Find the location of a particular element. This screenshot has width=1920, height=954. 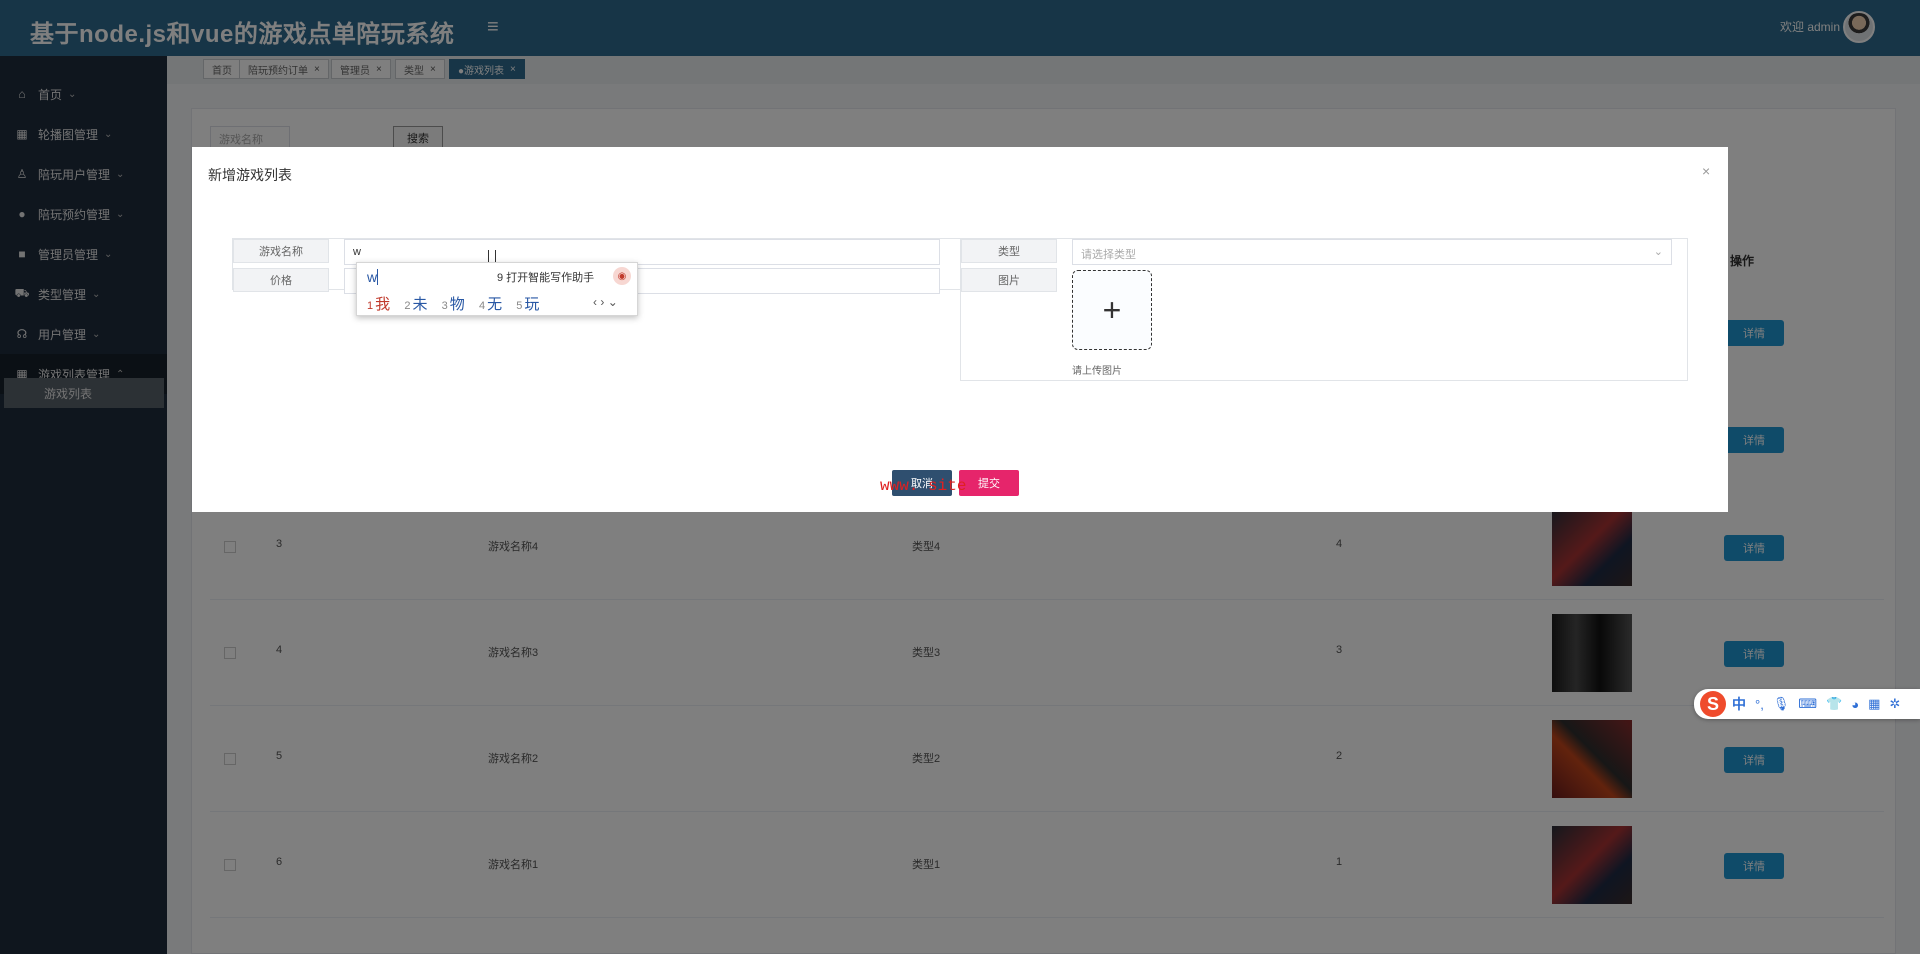

ime-pinyin: w is located at coordinates (372, 277).